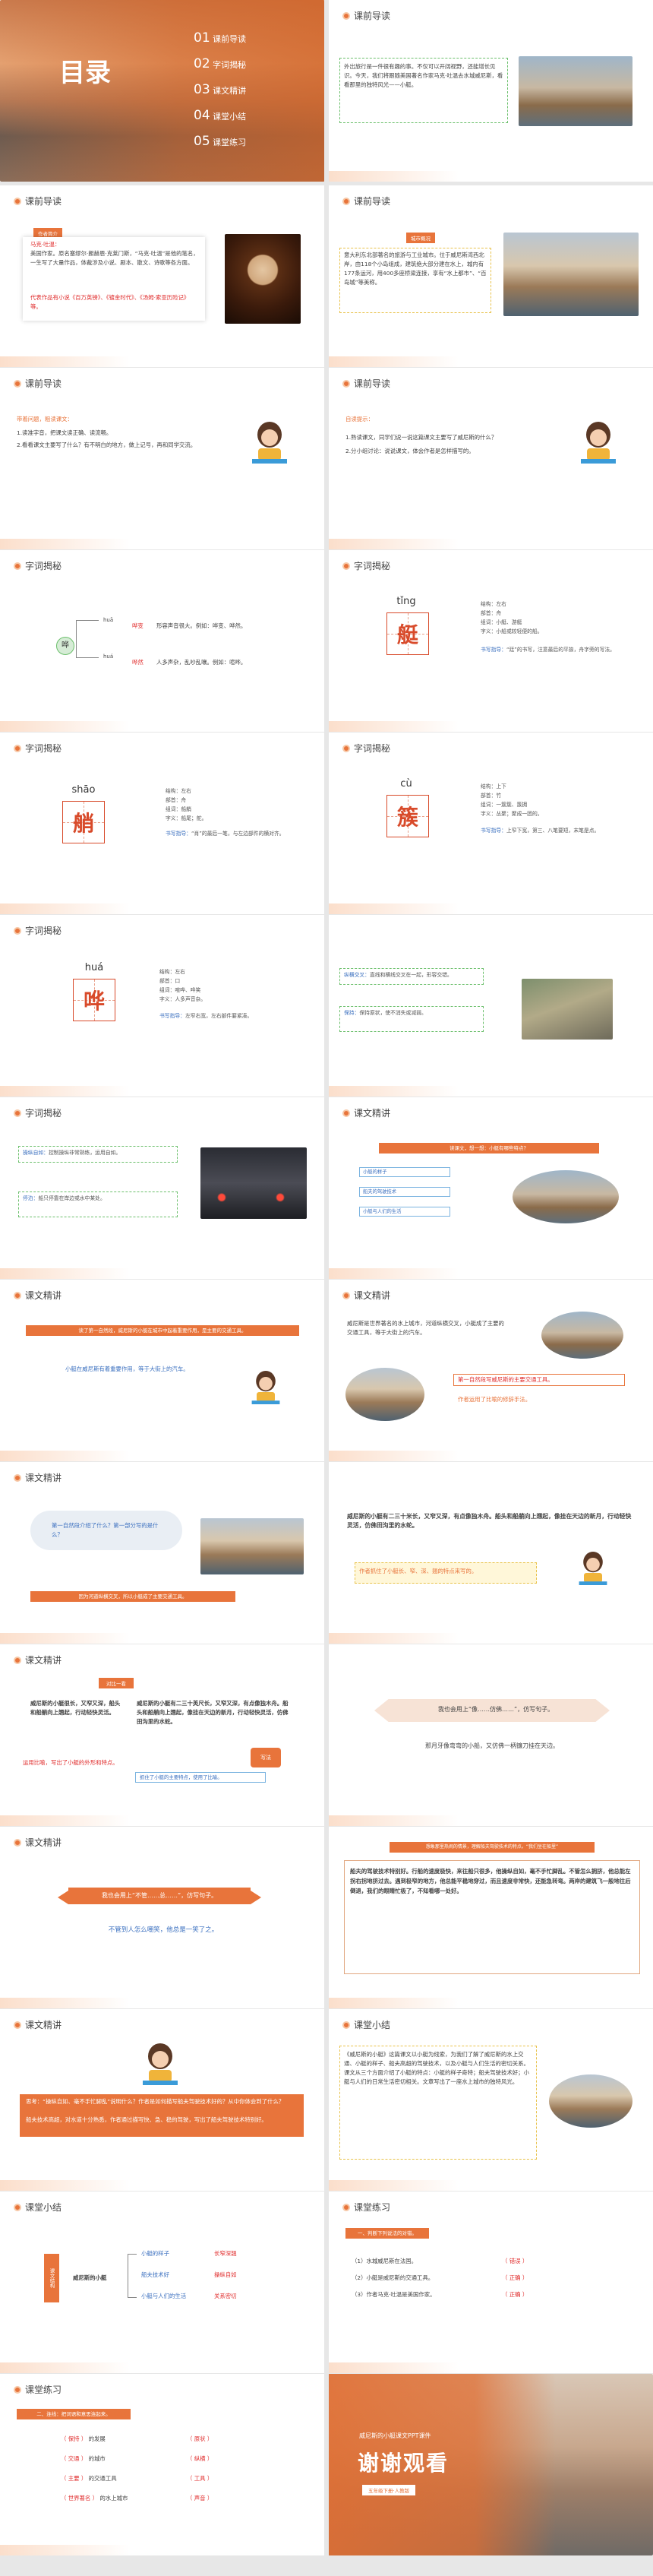  I want to click on writing-tip: 书写指导：“肖”的最后一笔，与左边部件的横对齐。, so click(225, 834).